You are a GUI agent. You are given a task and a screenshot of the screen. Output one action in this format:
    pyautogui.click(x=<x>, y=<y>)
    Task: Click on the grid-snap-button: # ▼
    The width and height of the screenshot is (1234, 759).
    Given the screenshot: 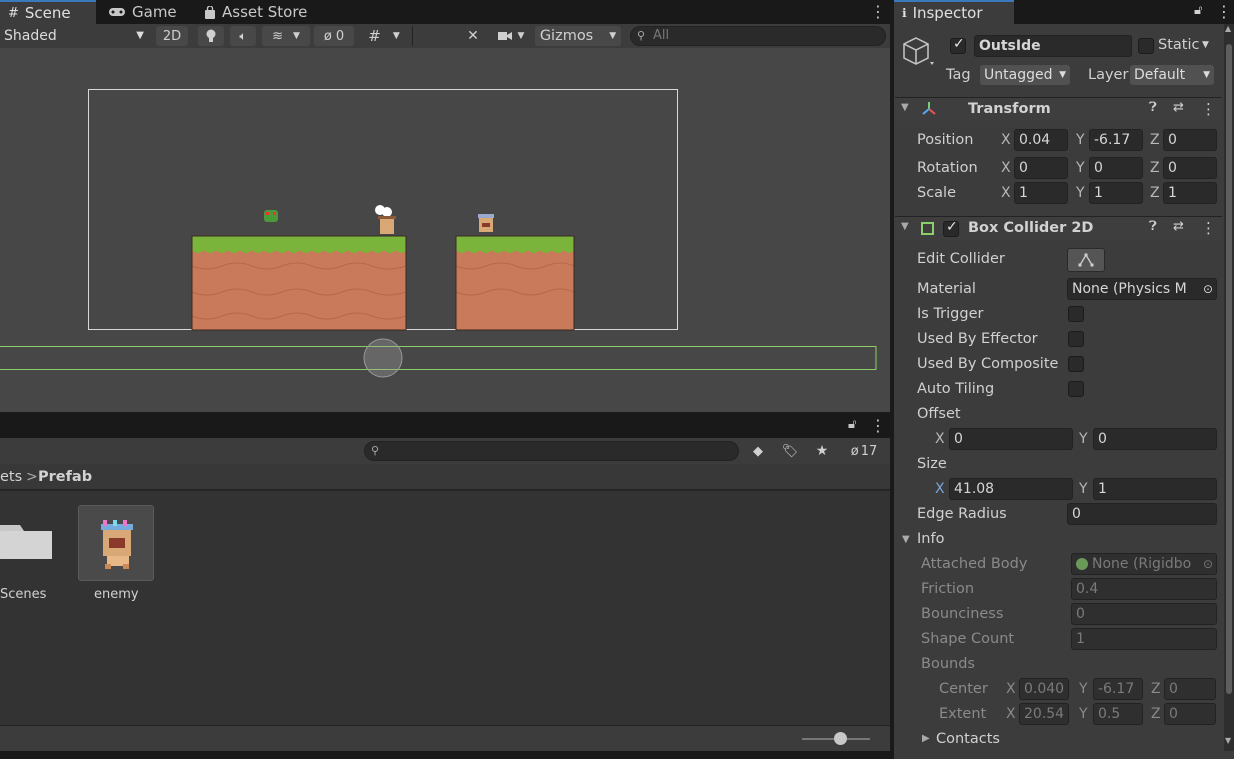 What is the action you would take?
    pyautogui.click(x=384, y=36)
    